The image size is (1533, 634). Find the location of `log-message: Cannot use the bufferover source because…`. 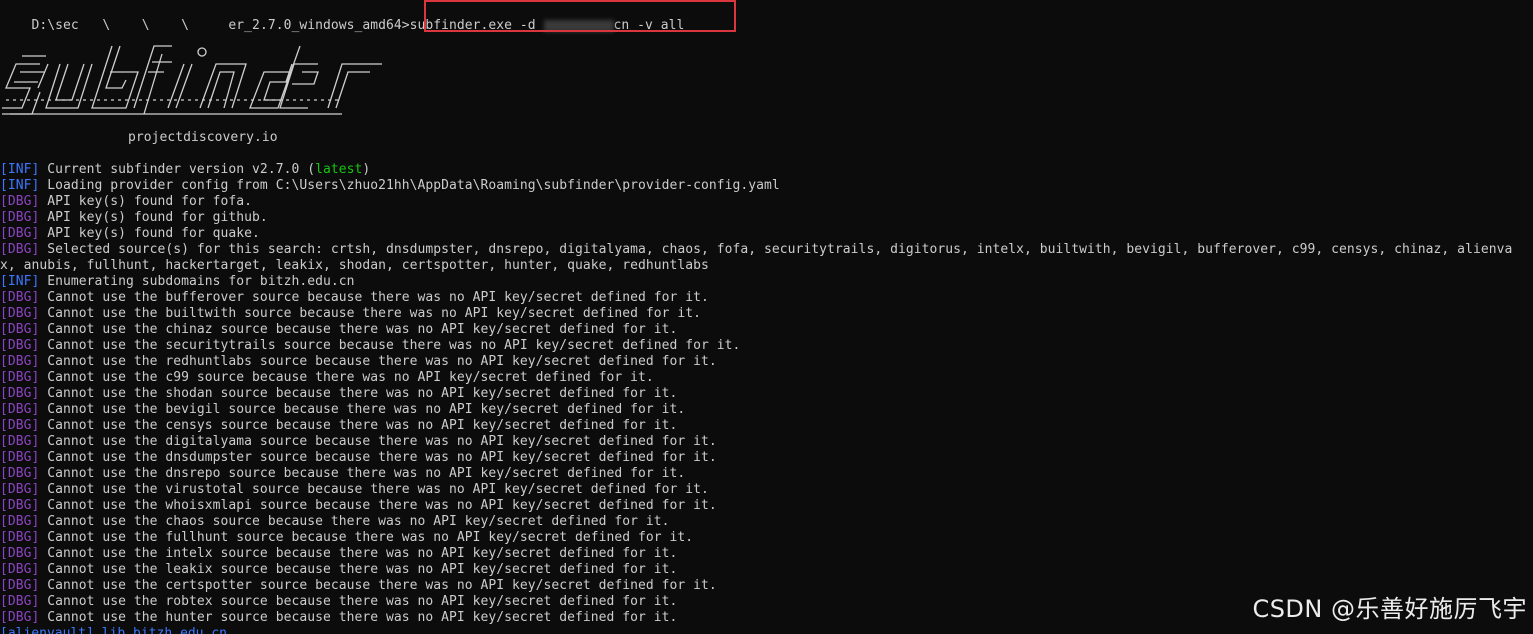

log-message: Cannot use the bufferover source because… is located at coordinates (374, 297).